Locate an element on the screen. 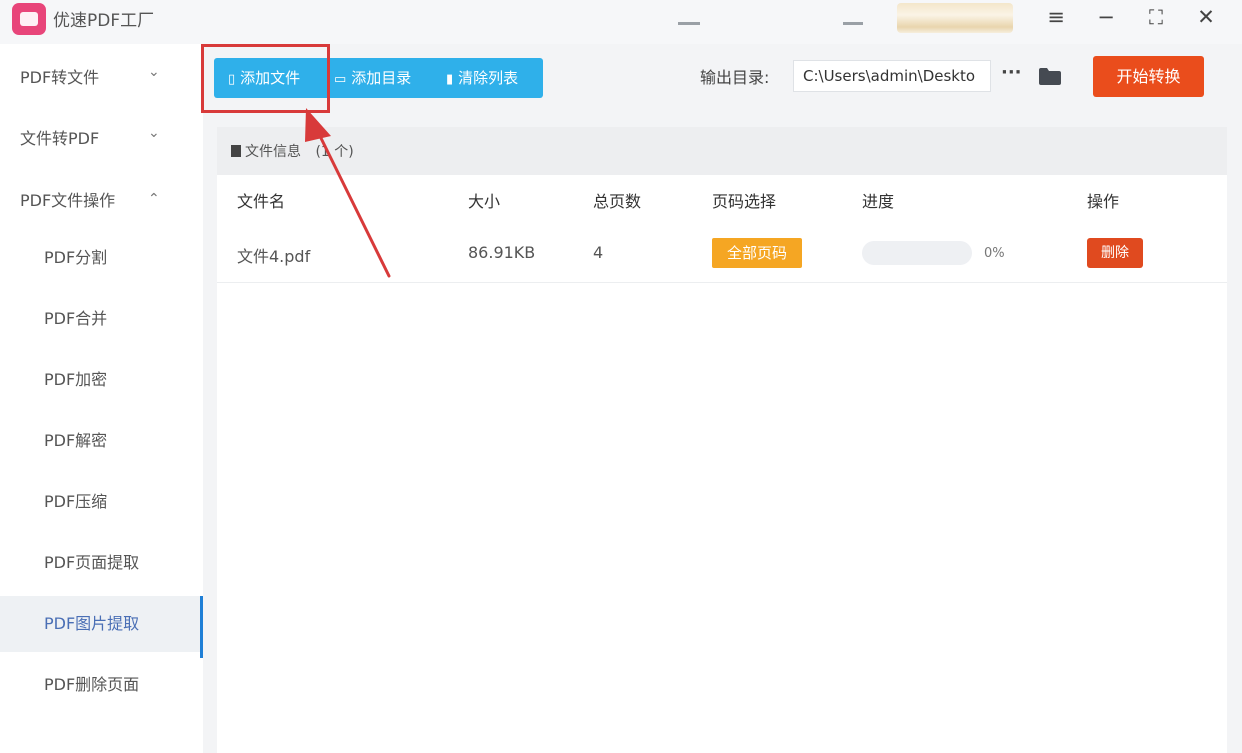 Image resolution: width=1242 pixels, height=753 pixels. clear-list-button: ▮ 清除列表 is located at coordinates (482, 78).